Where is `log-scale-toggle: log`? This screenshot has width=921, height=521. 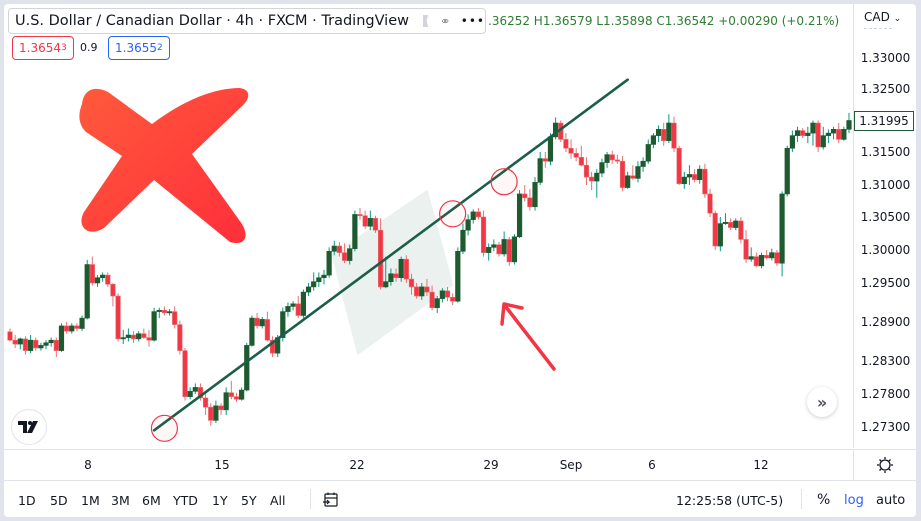
log-scale-toggle: log is located at coordinates (854, 500).